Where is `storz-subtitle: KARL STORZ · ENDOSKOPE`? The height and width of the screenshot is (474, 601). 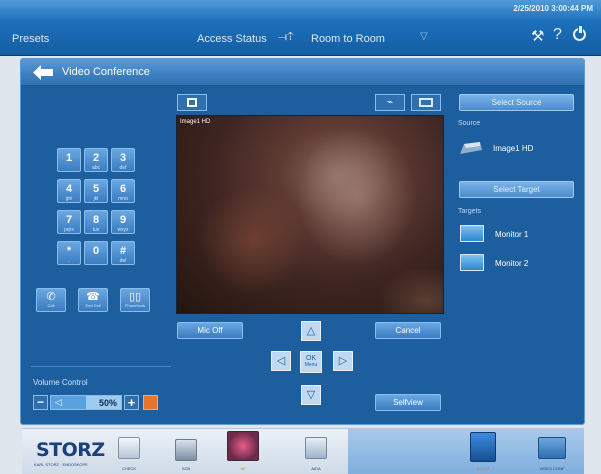
storz-subtitle: KARL STORZ · ENDOSKOPE is located at coordinates (61, 464).